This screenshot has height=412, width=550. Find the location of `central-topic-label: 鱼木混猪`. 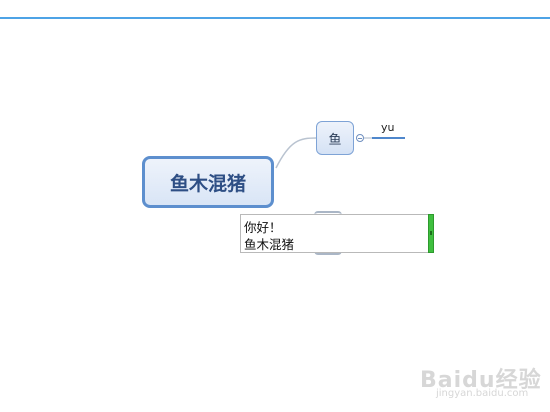

central-topic-label: 鱼木混猪 is located at coordinates (207, 183).